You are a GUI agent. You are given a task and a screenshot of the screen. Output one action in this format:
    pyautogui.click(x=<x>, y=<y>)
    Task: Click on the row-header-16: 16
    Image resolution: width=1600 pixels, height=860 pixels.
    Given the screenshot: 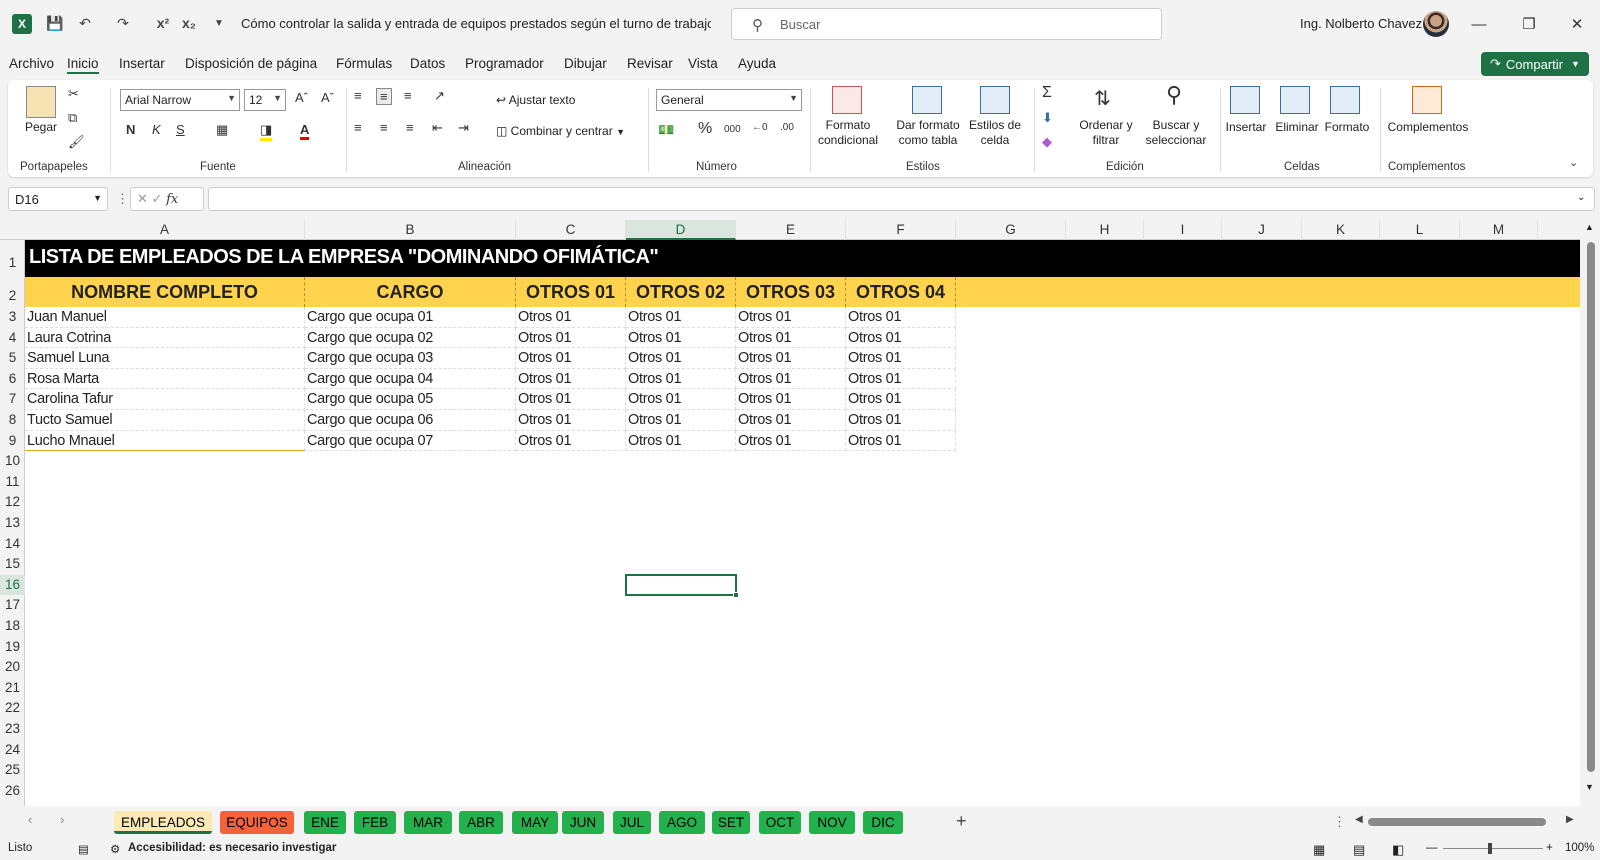 What is the action you would take?
    pyautogui.click(x=12, y=585)
    